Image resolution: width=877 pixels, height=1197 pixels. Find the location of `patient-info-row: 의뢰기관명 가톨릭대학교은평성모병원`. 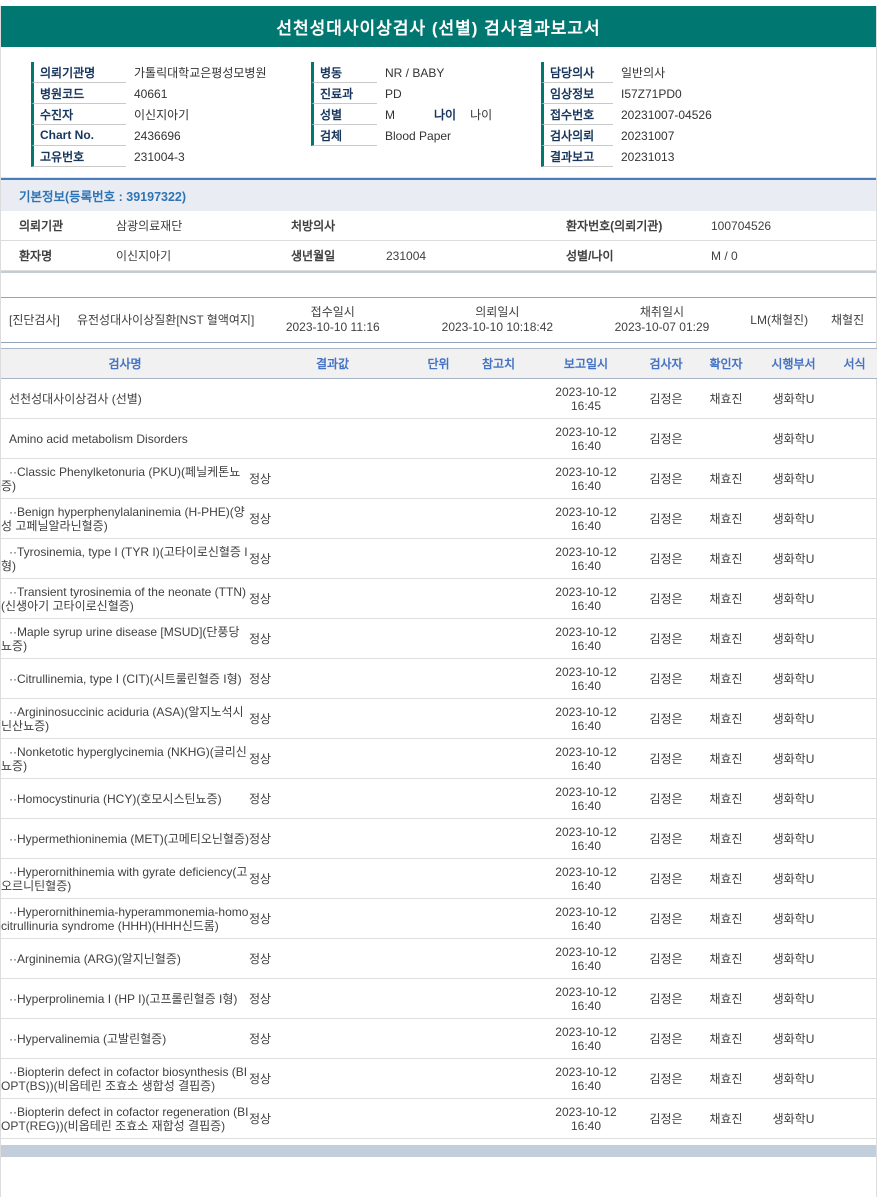

patient-info-row: 의뢰기관명 가톨릭대학교은평성모병원 is located at coordinates (171, 72).